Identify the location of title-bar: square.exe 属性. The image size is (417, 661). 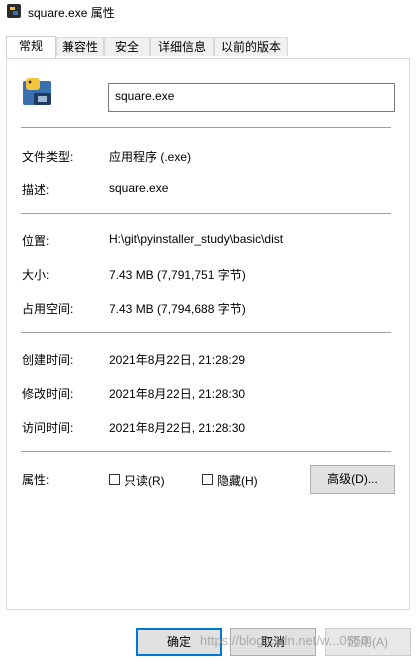
(208, 11).